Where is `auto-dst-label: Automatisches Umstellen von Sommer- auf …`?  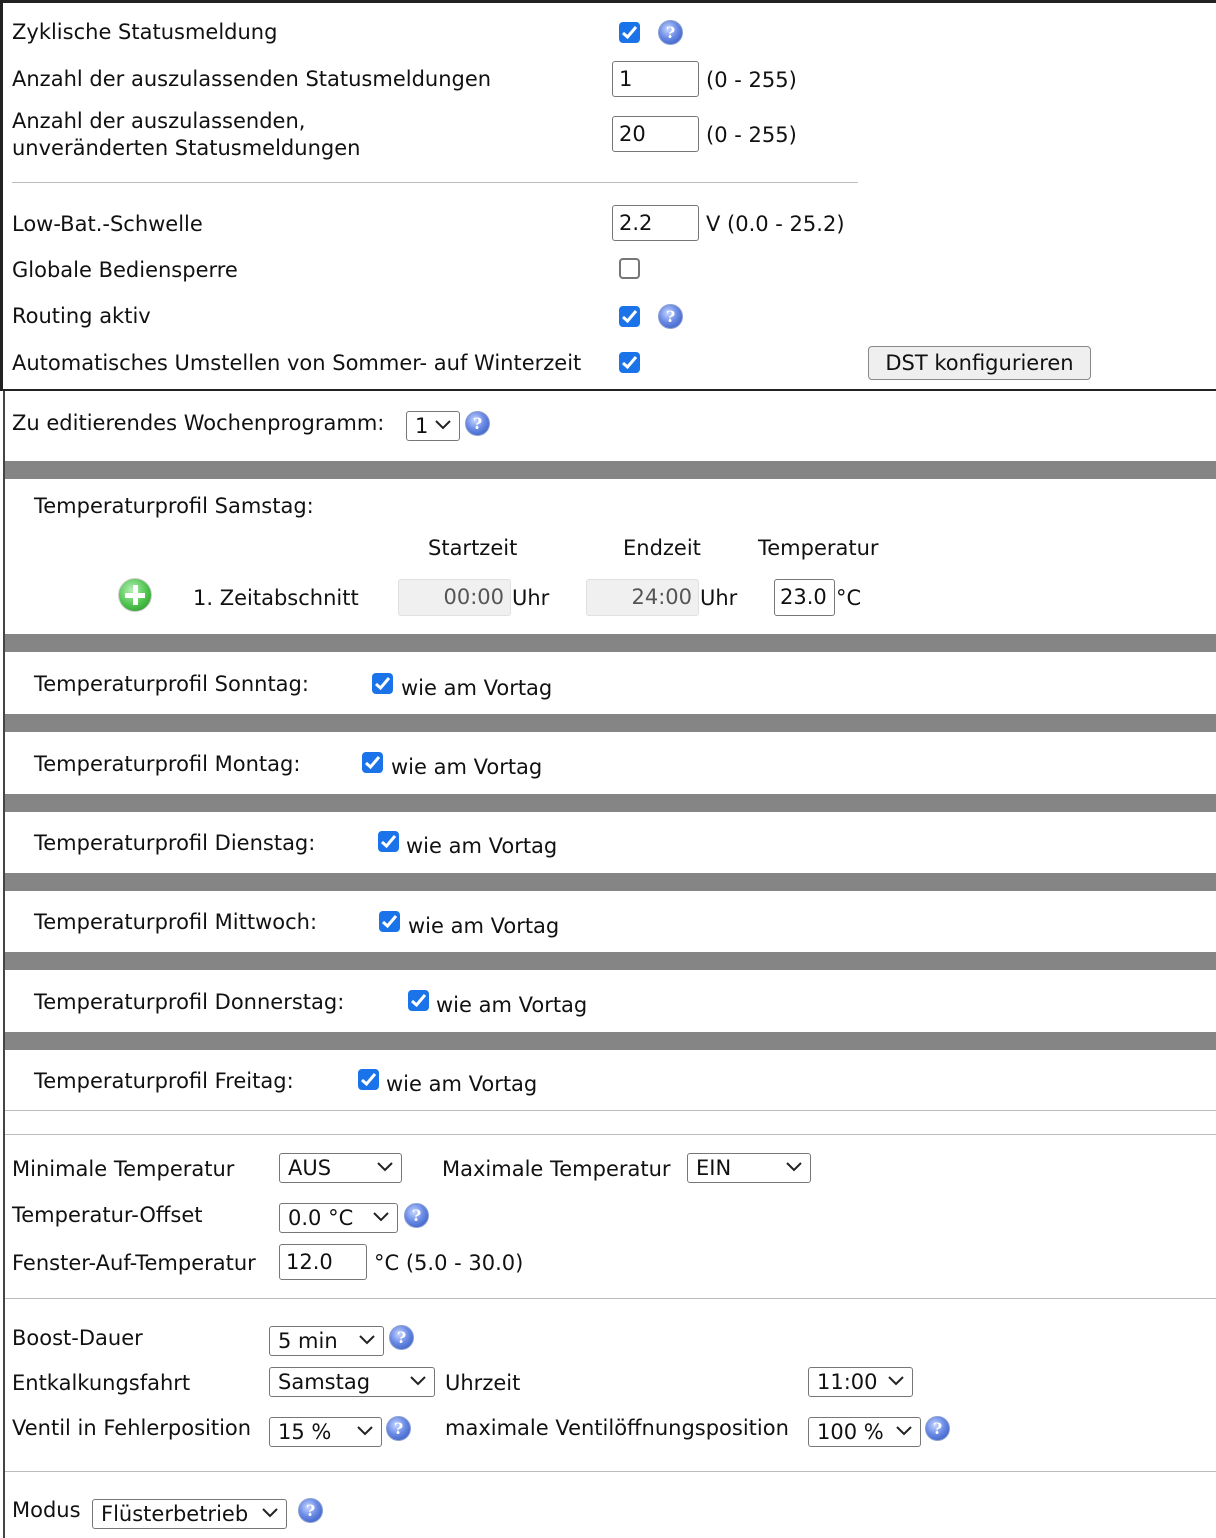 auto-dst-label: Automatisches Umstellen von Sommer- auf … is located at coordinates (297, 363).